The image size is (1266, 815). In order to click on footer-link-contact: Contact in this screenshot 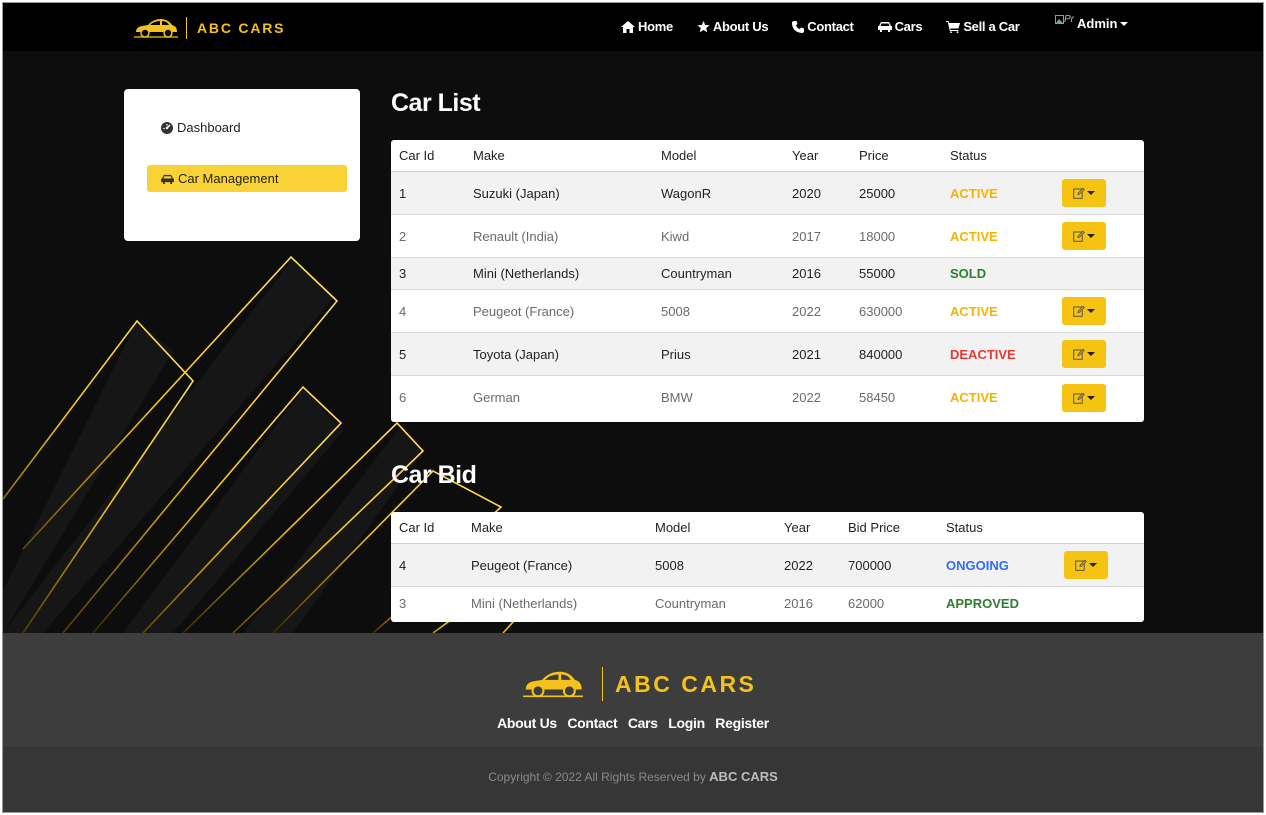, I will do `click(592, 723)`.